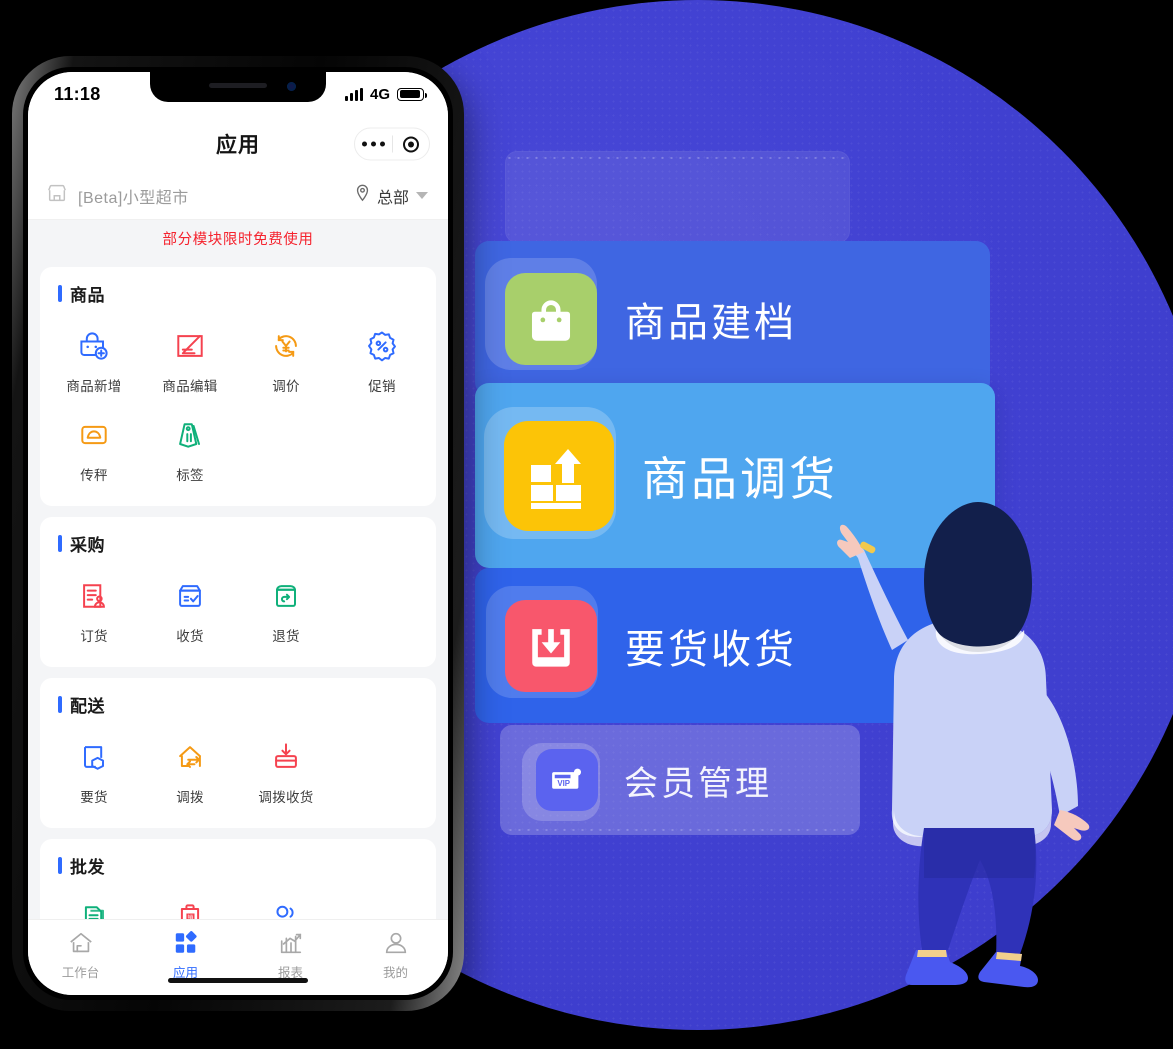 This screenshot has width=1173, height=1049. I want to click on store-location: 总部, so click(391, 196).